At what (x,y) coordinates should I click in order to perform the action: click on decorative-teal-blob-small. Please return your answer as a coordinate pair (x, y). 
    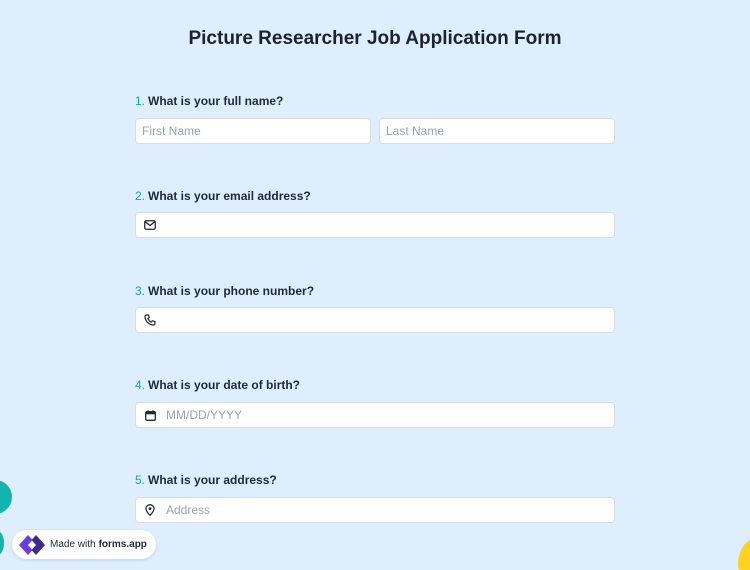
    Looking at the image, I should click on (2, 543).